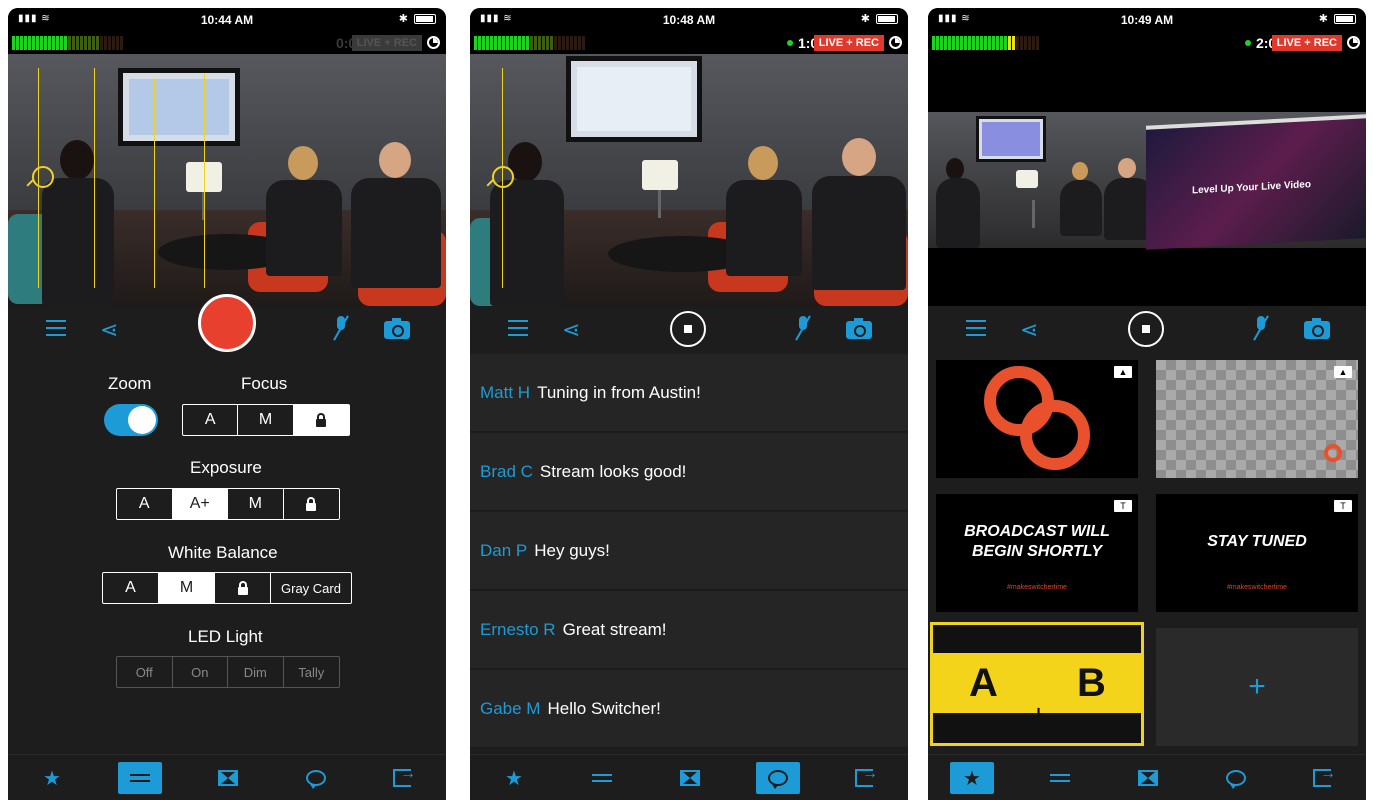 The width and height of the screenshot is (1373, 800). What do you see at coordinates (1037, 419) in the screenshot?
I see `favorite-tile-logo: ▲` at bounding box center [1037, 419].